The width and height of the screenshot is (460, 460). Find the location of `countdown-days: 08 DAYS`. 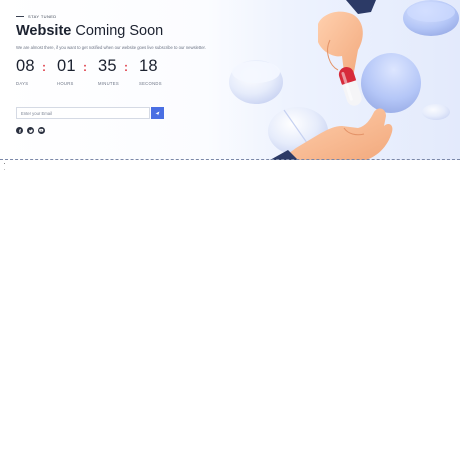

countdown-days: 08 DAYS is located at coordinates (25, 71).